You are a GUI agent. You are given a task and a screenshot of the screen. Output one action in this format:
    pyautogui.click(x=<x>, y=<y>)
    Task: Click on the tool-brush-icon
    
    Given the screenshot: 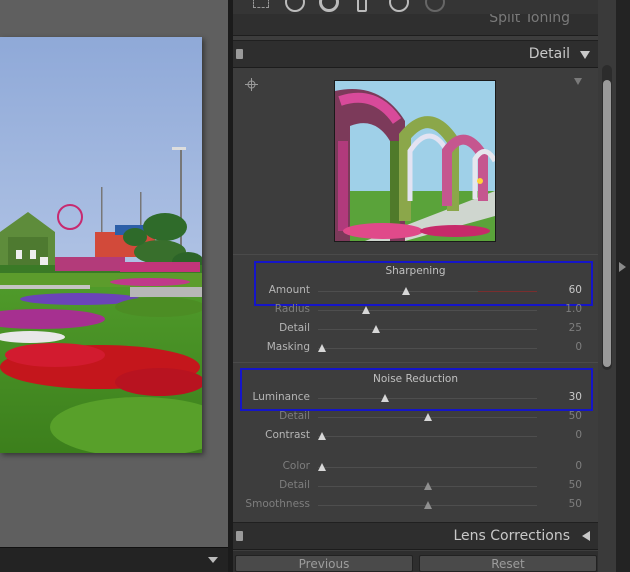 What is the action you would take?
    pyautogui.click(x=362, y=6)
    